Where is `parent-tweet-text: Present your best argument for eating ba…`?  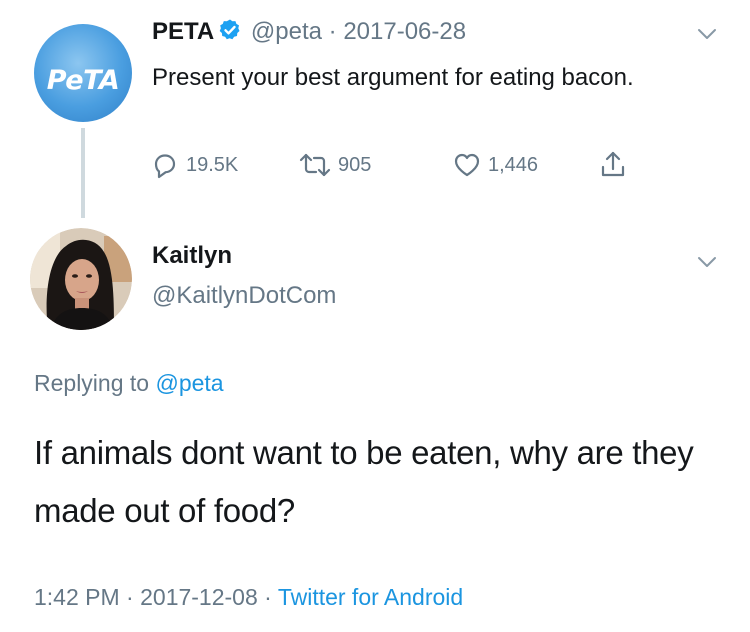 parent-tweet-text: Present your best argument for eating ba… is located at coordinates (393, 77).